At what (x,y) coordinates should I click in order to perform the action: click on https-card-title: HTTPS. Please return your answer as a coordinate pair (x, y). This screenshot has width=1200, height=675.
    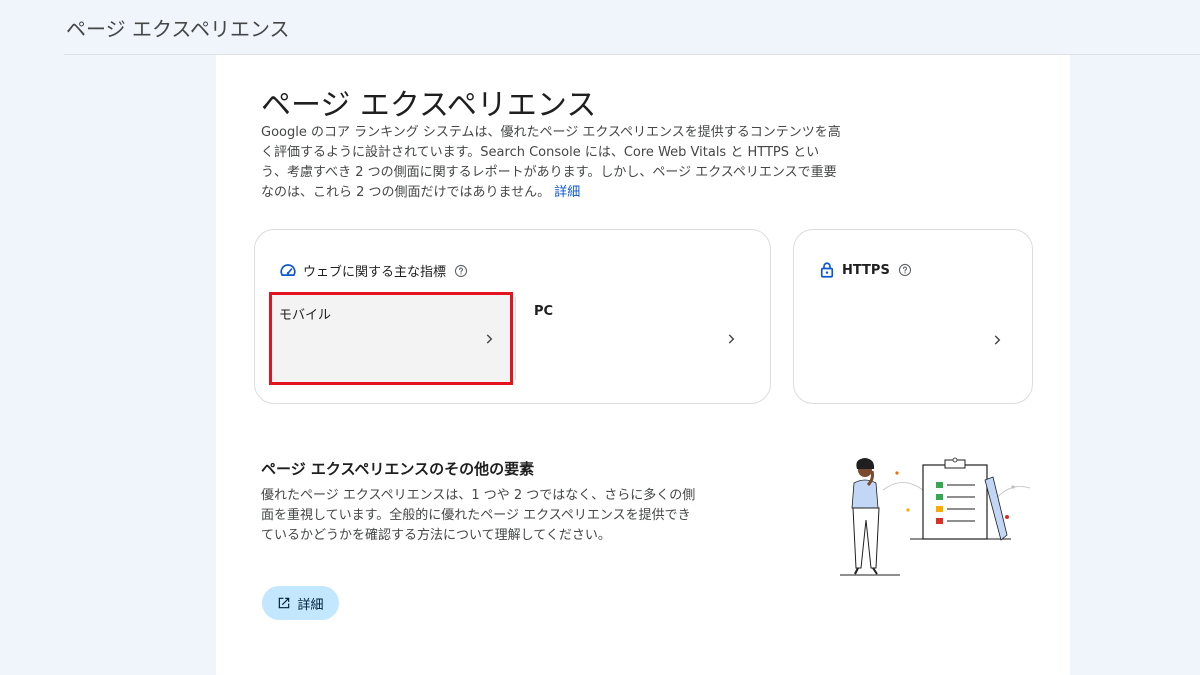
    Looking at the image, I should click on (866, 270).